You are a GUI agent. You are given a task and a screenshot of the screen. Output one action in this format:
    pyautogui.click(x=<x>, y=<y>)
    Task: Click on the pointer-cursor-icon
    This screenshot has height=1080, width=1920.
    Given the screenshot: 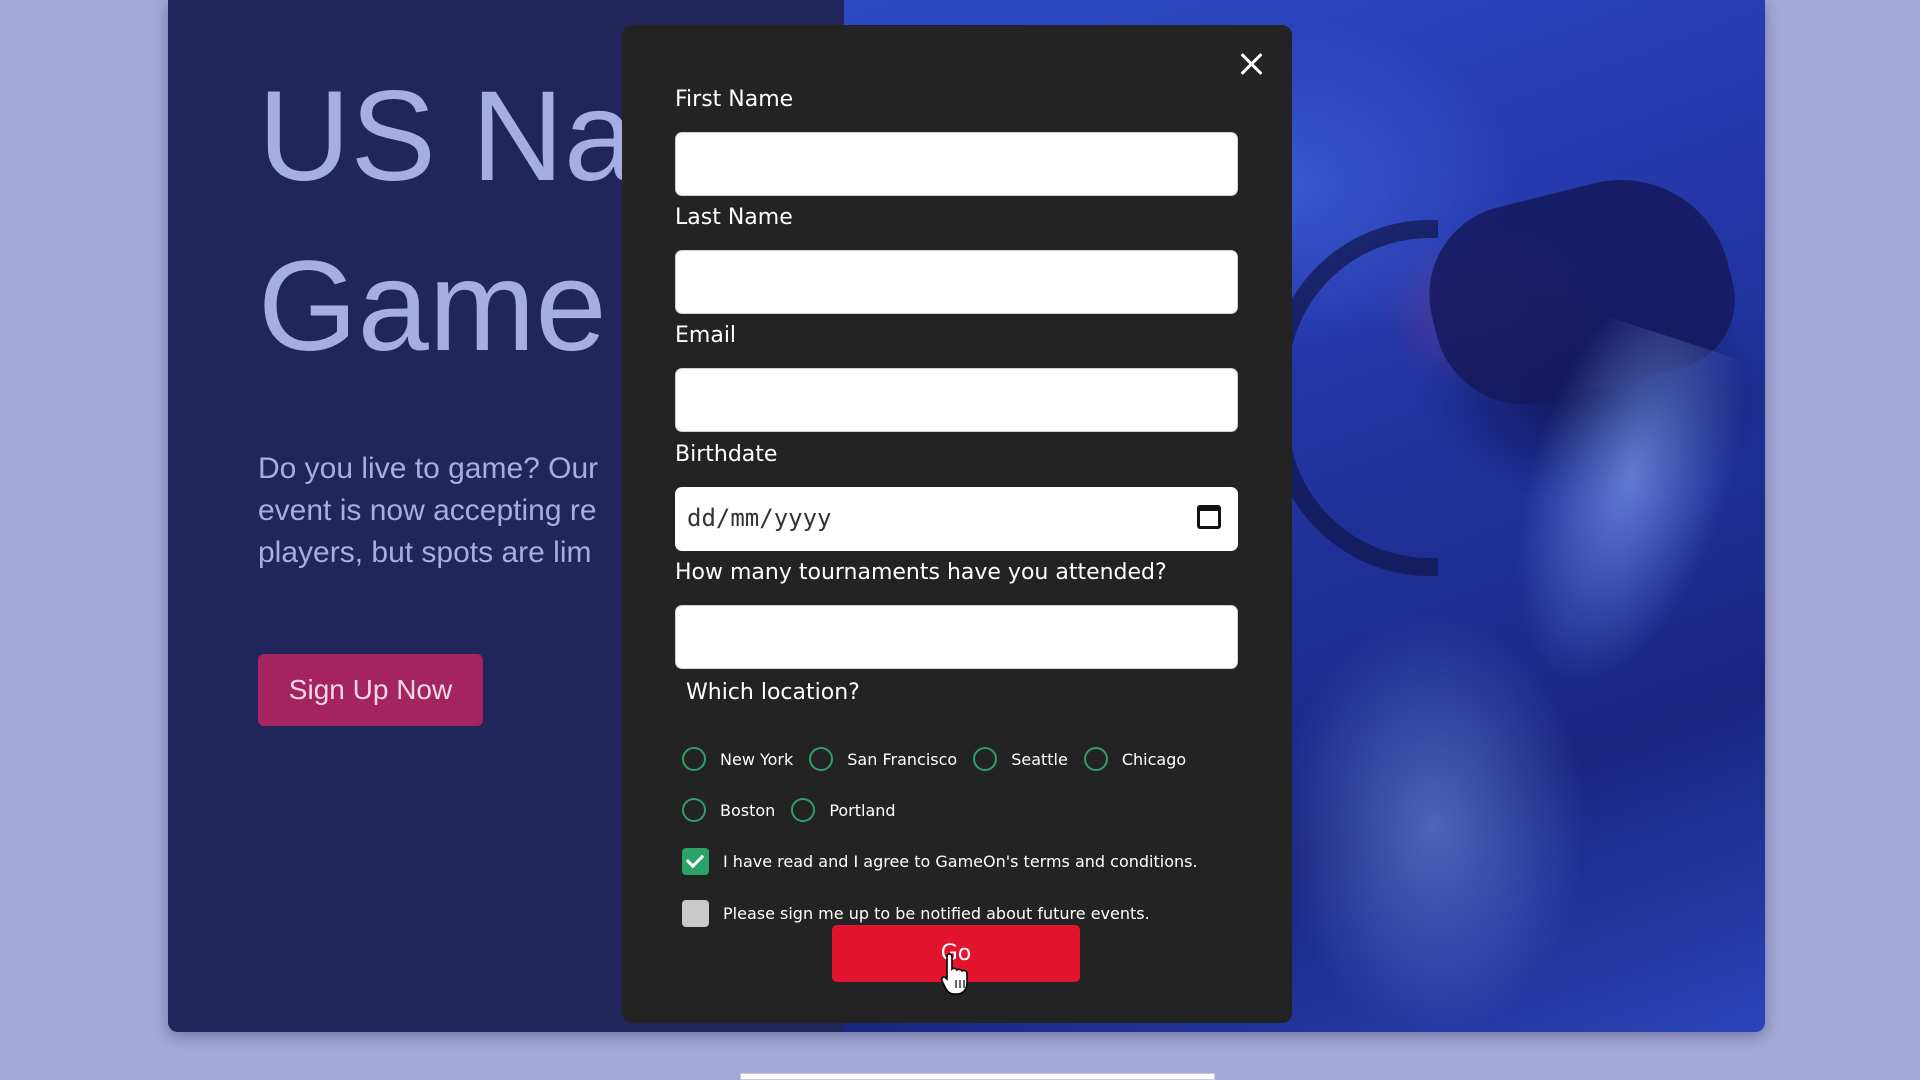 What is the action you would take?
    pyautogui.click(x=954, y=974)
    